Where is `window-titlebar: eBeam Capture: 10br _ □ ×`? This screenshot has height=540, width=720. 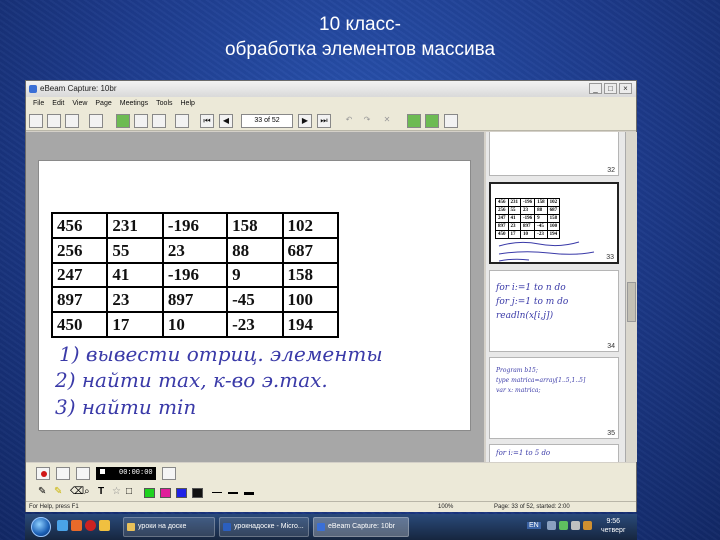 window-titlebar: eBeam Capture: 10br _ □ × is located at coordinates (331, 89).